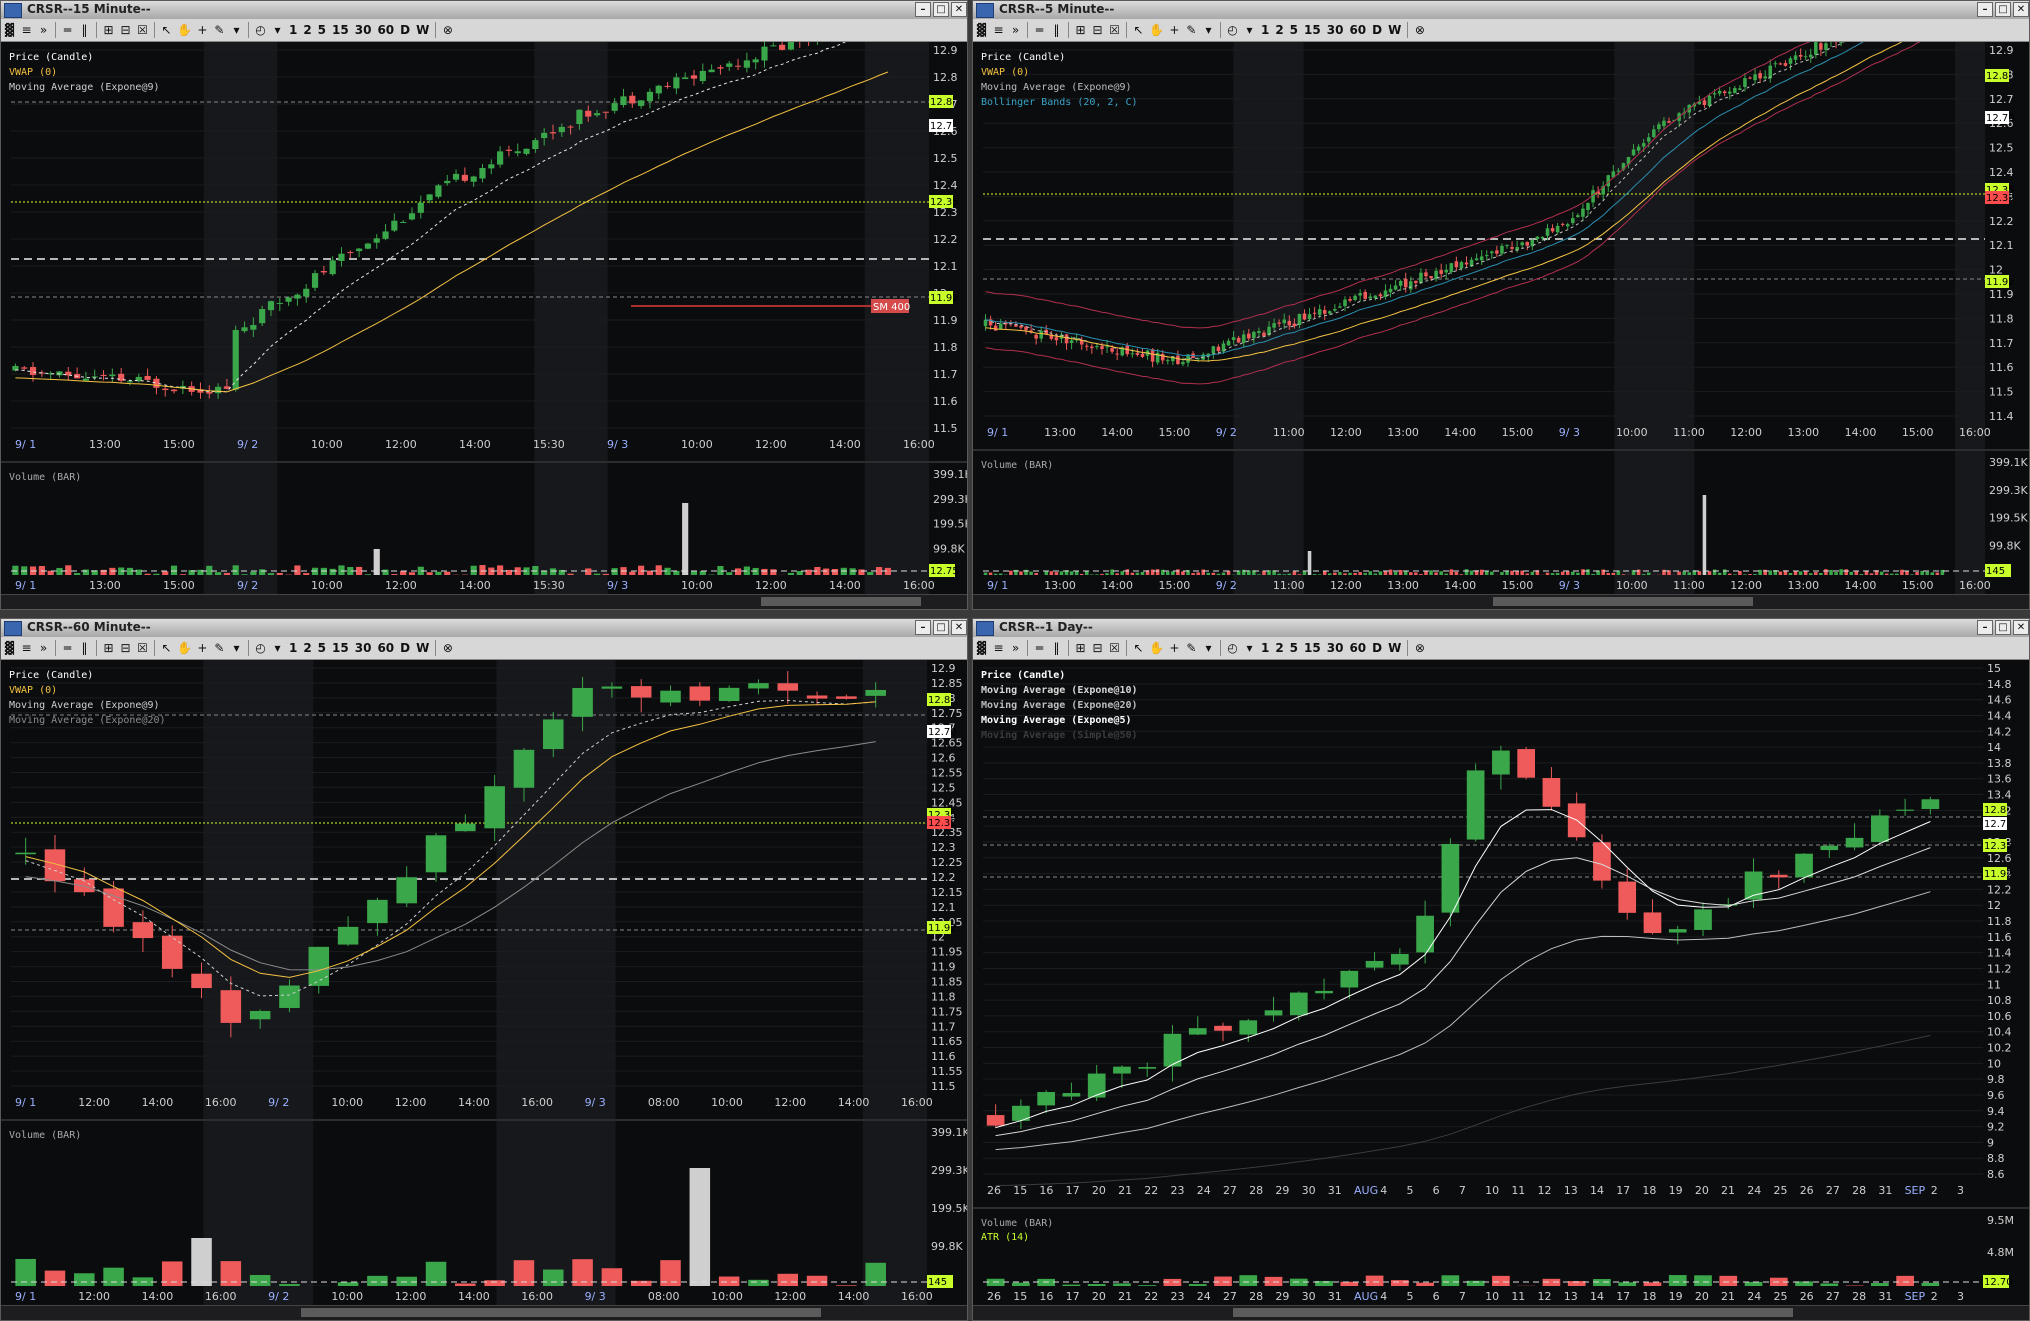  What do you see at coordinates (1501, 628) in the screenshot?
I see `window-titlebar: CRSR--1 Day-- – □ ✕` at bounding box center [1501, 628].